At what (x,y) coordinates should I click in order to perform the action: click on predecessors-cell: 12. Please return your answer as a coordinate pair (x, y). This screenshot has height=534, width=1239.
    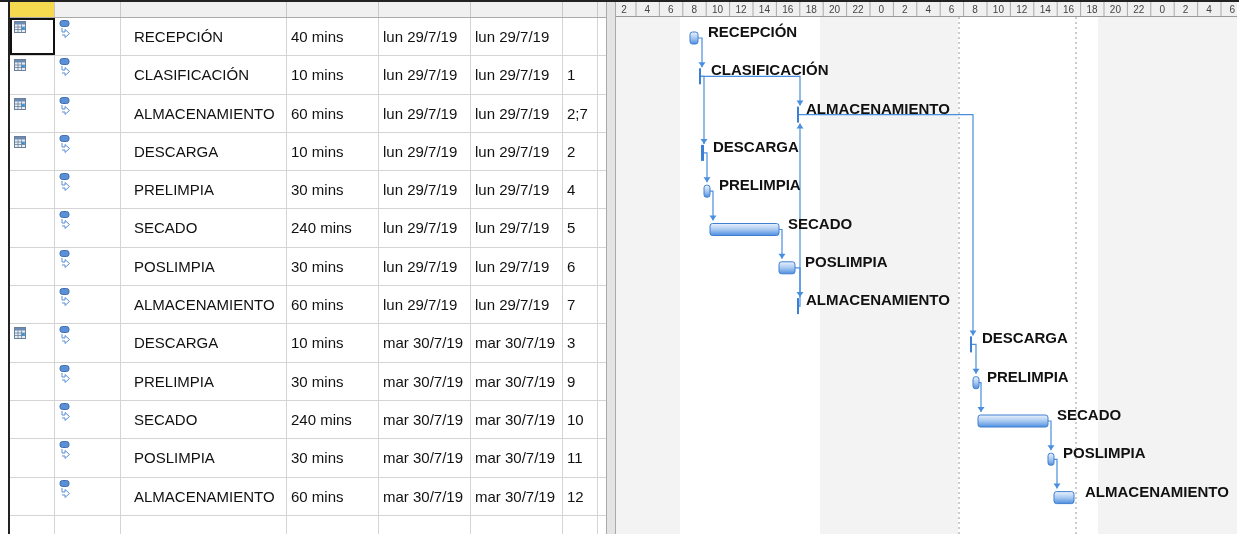
    Looking at the image, I should click on (580, 496).